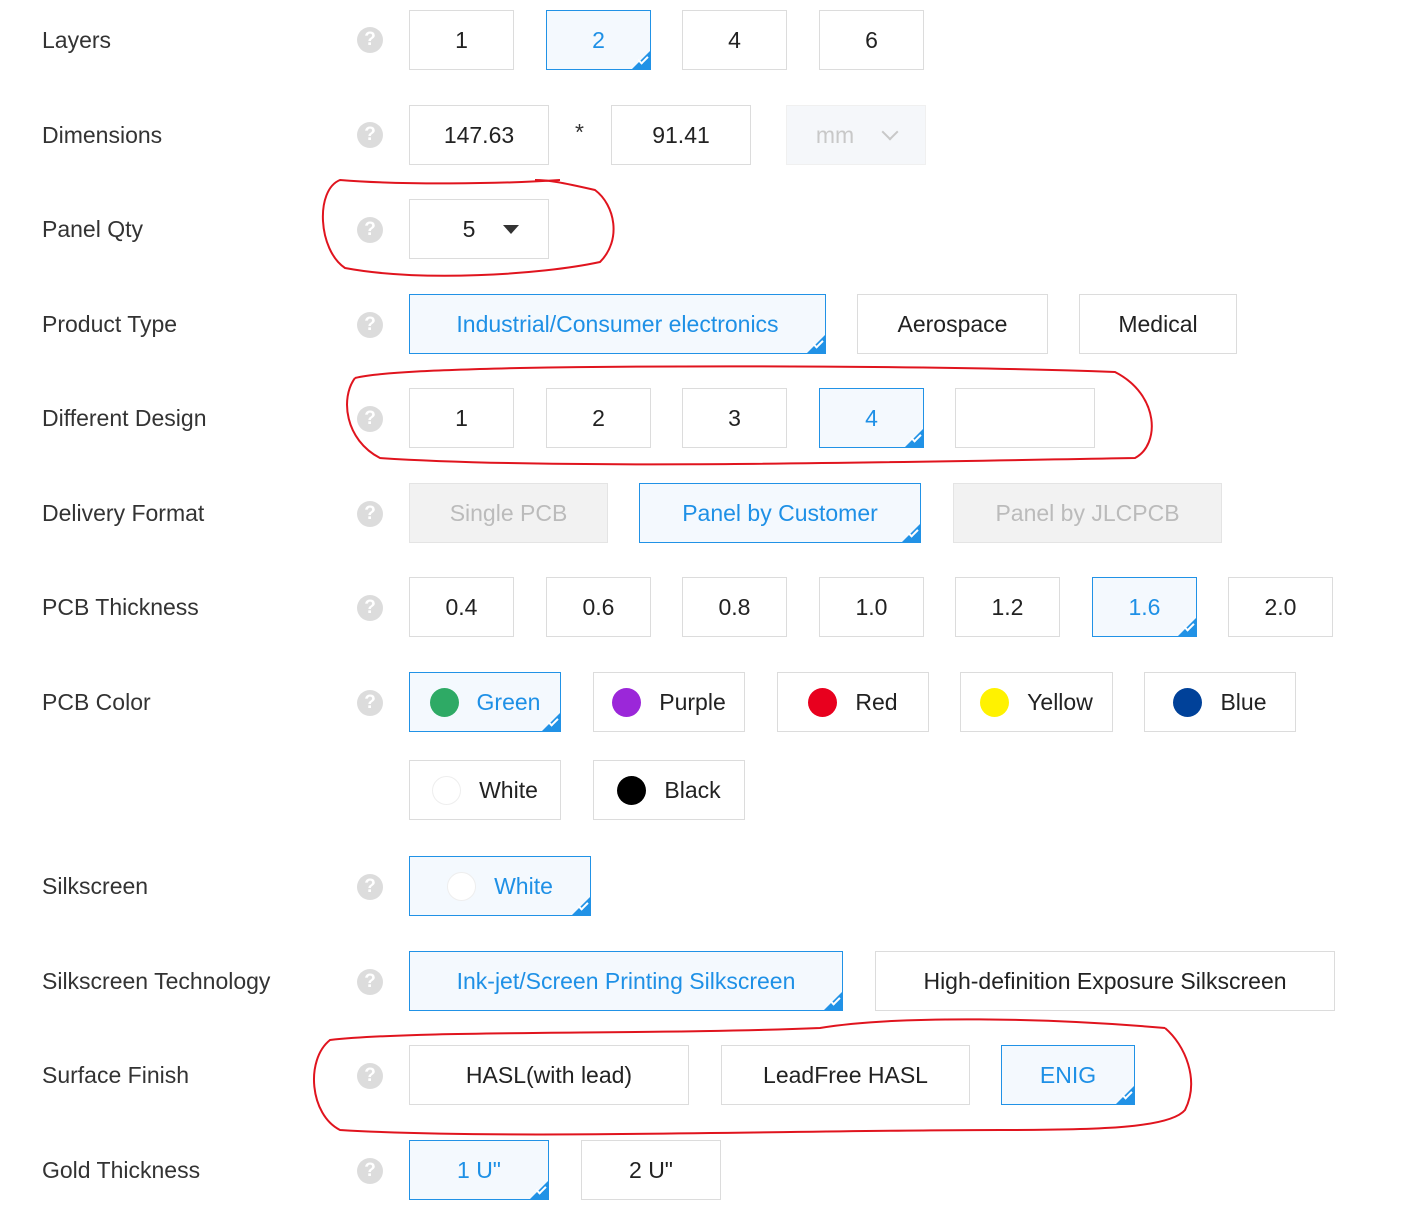 The image size is (1408, 1218). I want to click on different-design-option-2: 2, so click(598, 418).